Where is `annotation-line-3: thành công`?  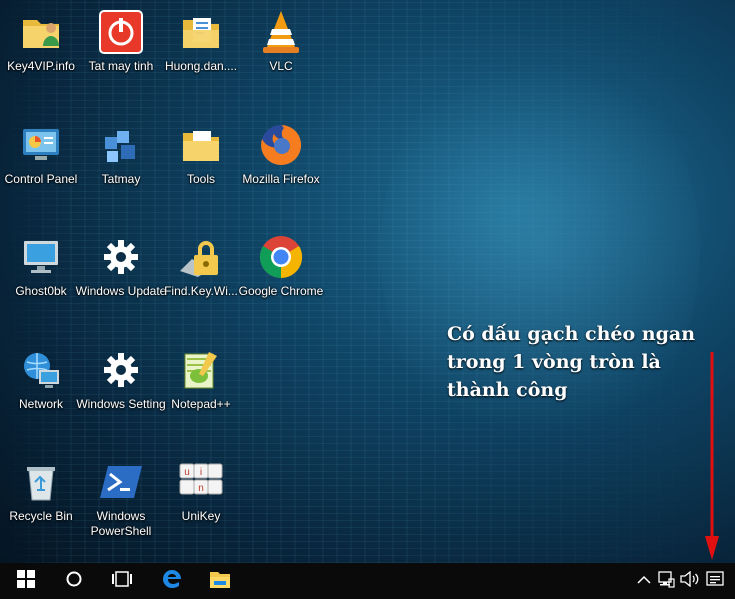
annotation-line-3: thành công is located at coordinates (507, 390).